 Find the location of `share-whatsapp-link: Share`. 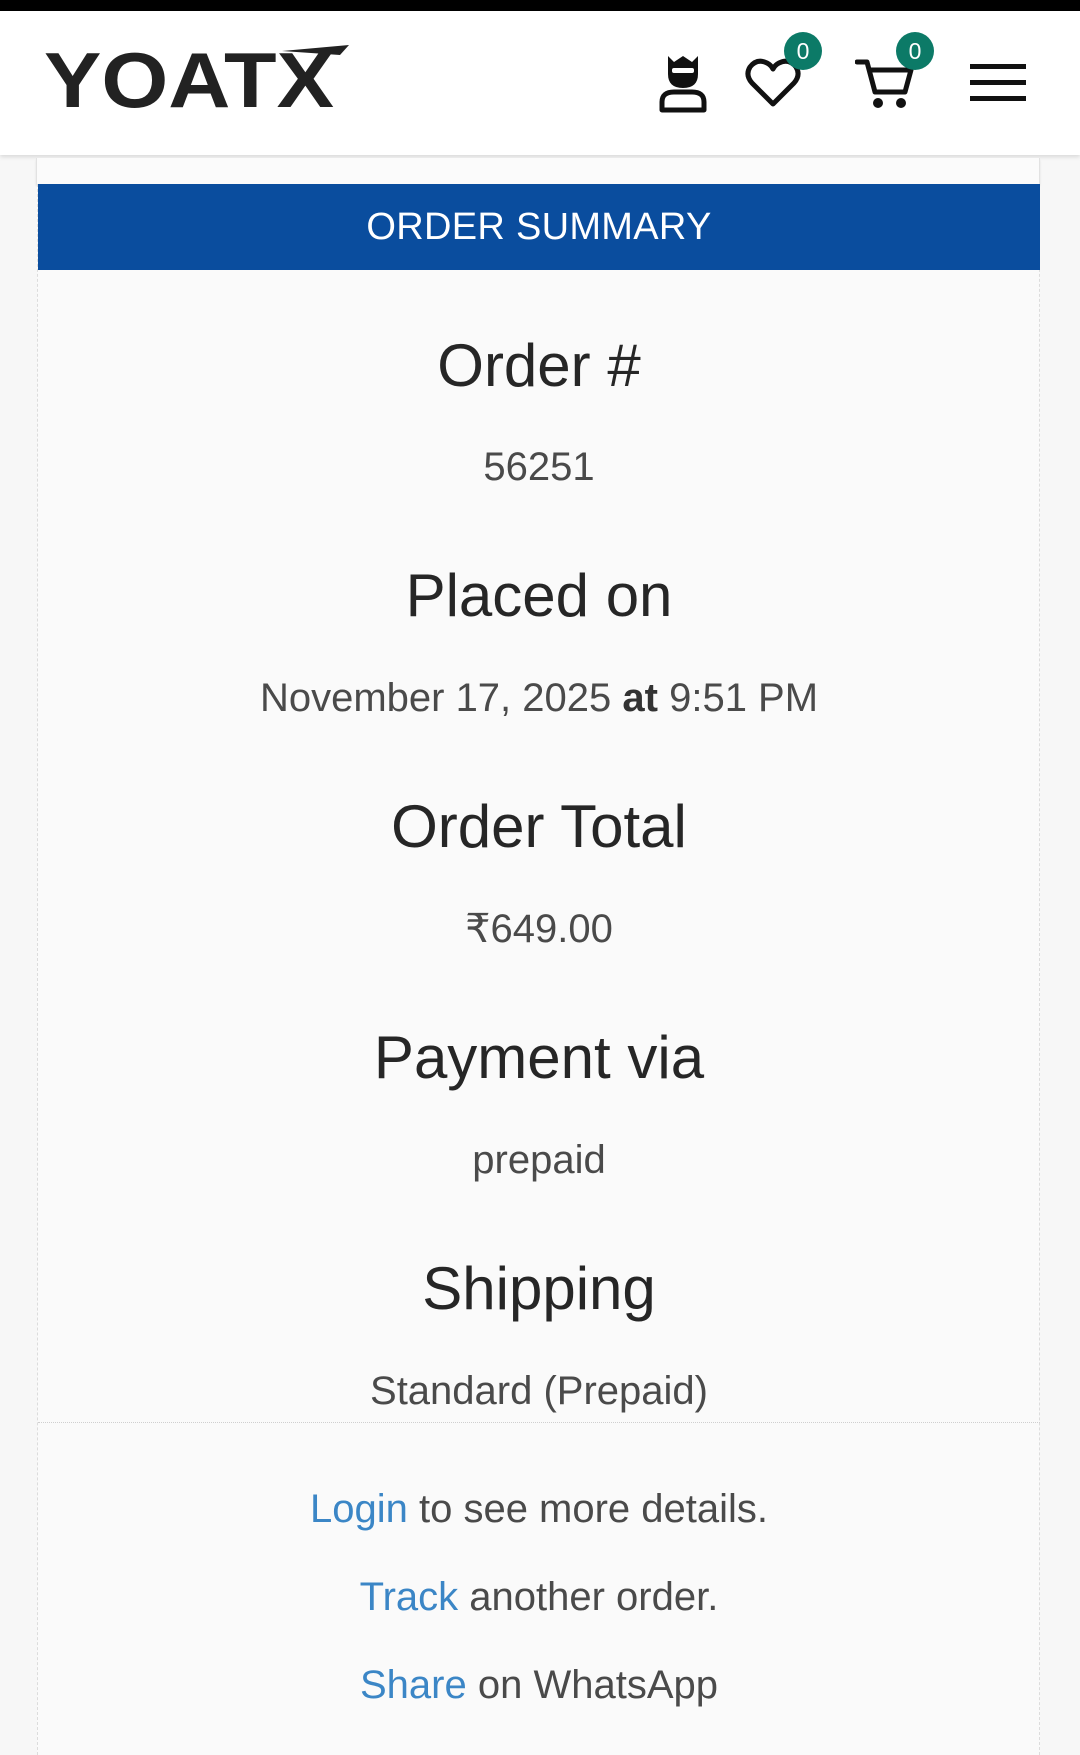

share-whatsapp-link: Share is located at coordinates (413, 1685).